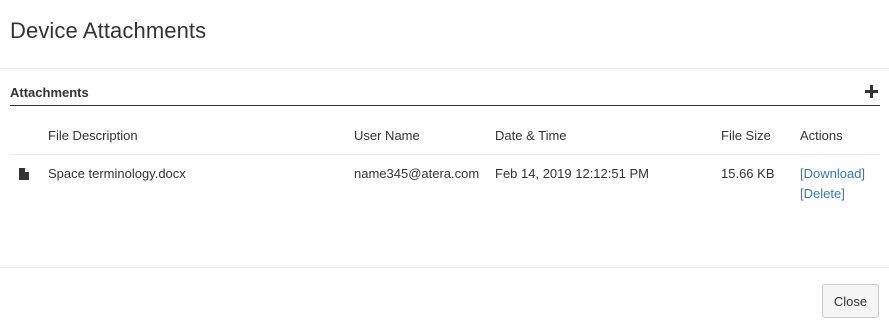 This screenshot has height=328, width=889. I want to click on column-header-file-size: File Size, so click(746, 135).